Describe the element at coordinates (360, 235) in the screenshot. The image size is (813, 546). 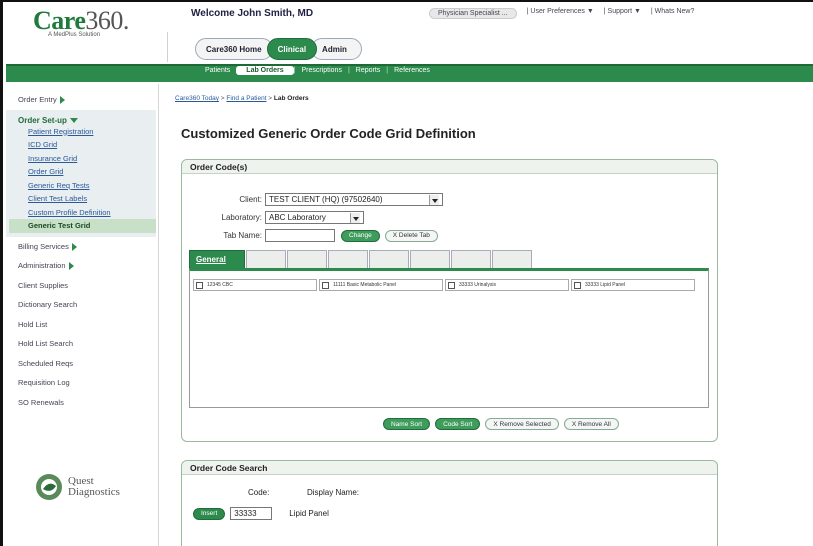
I see `change-button: Change` at that location.